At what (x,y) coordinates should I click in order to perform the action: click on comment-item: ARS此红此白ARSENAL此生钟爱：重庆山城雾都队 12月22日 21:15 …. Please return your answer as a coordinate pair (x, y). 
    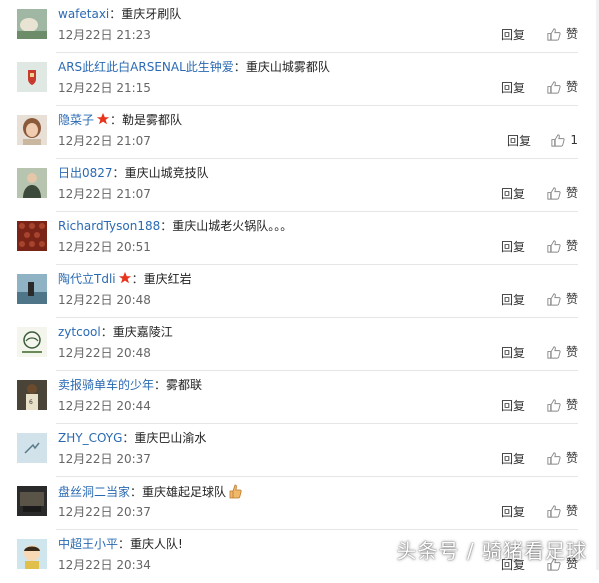
    Looking at the image, I should click on (299, 79).